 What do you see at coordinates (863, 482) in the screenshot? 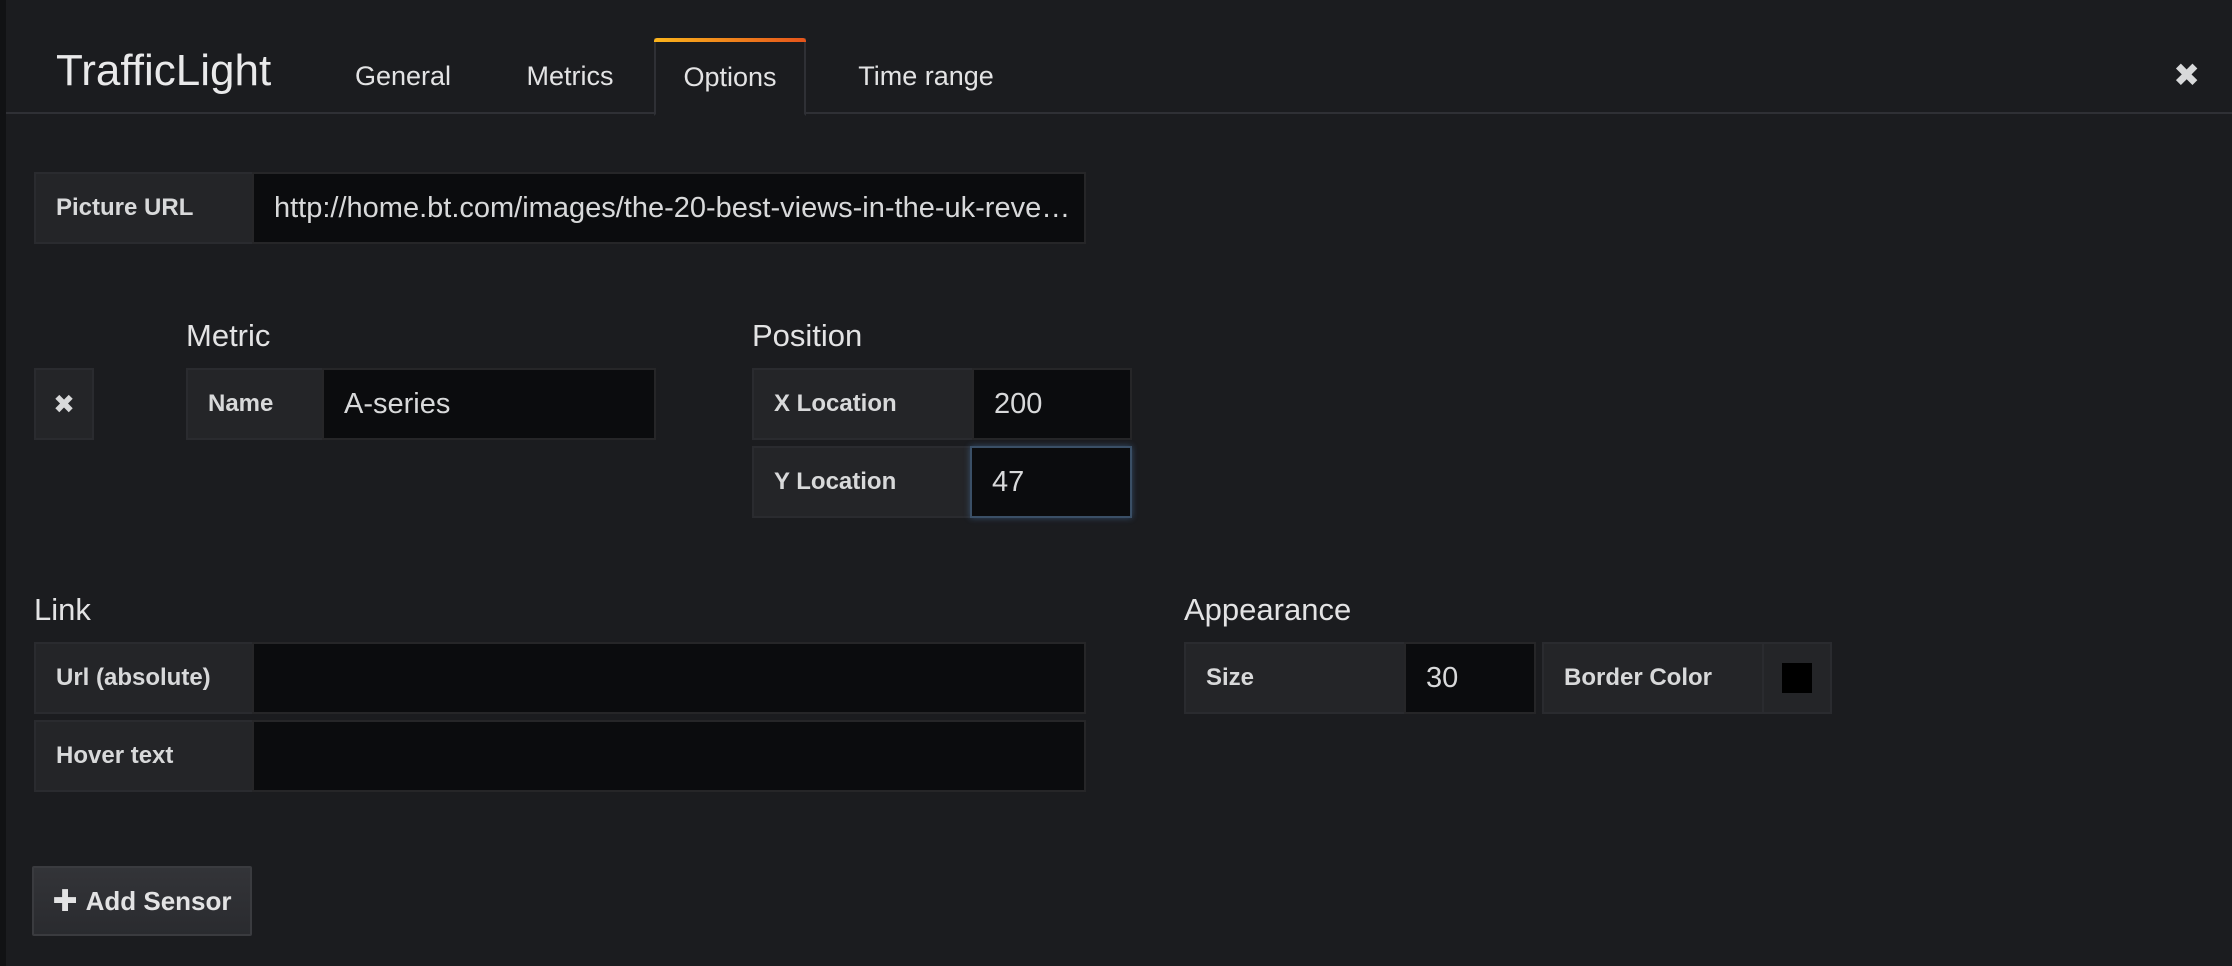
I see `y-location-label: Y Location` at bounding box center [863, 482].